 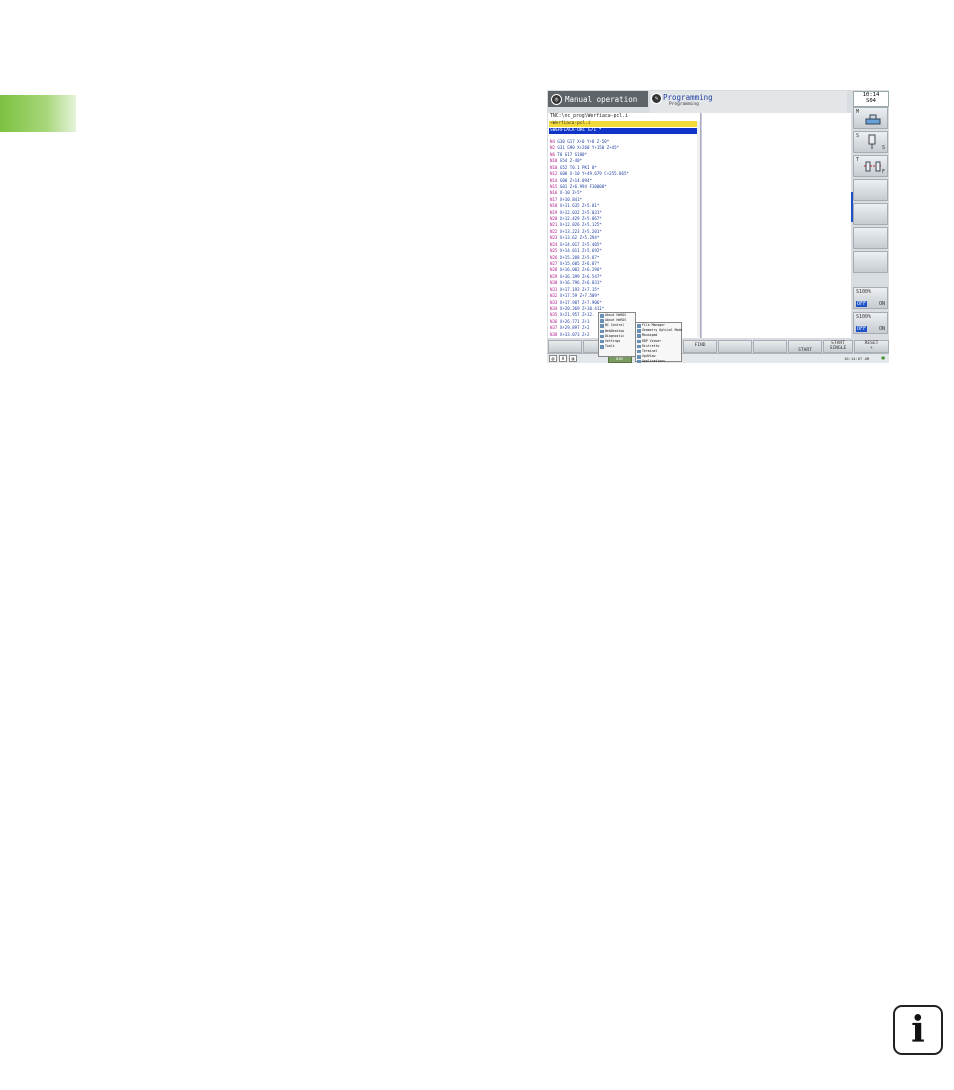 What do you see at coordinates (870, 166) in the screenshot?
I see `t-function-button: T F` at bounding box center [870, 166].